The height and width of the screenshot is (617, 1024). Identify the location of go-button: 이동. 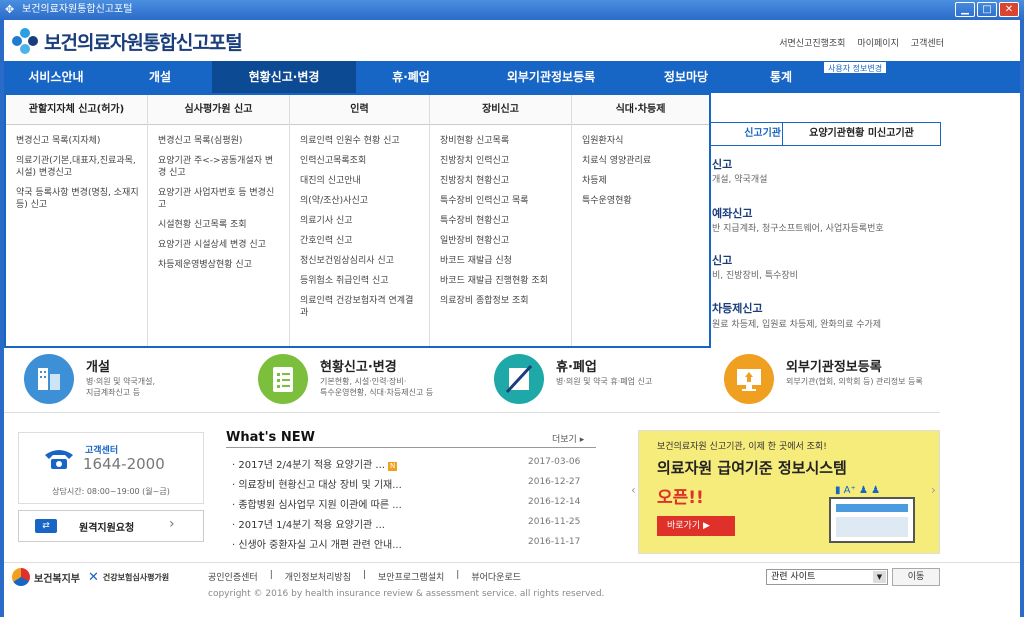
(916, 577).